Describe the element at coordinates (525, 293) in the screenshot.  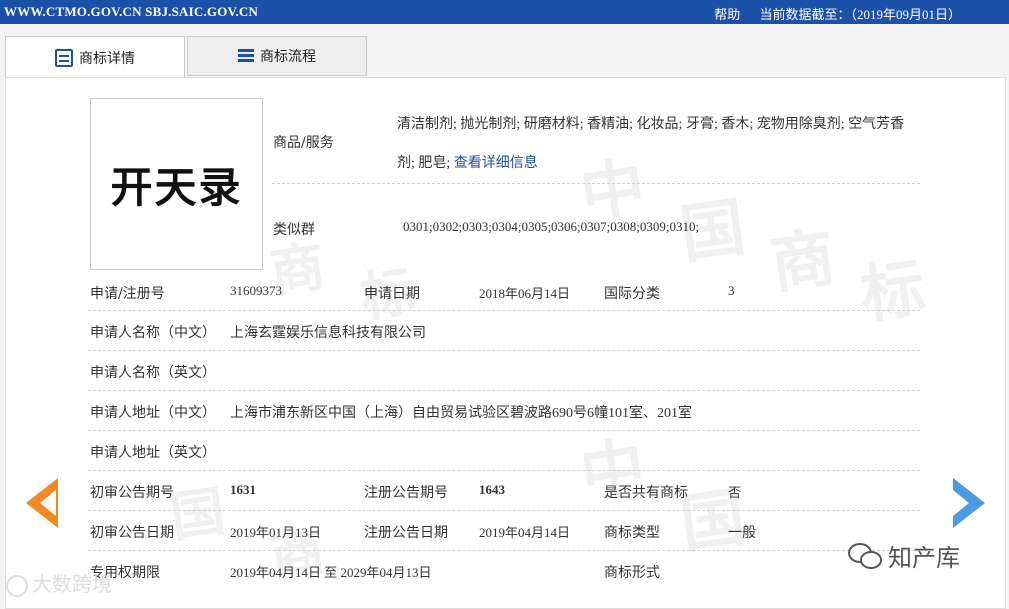
I see `app-date-value: 2018年06月14日` at that location.